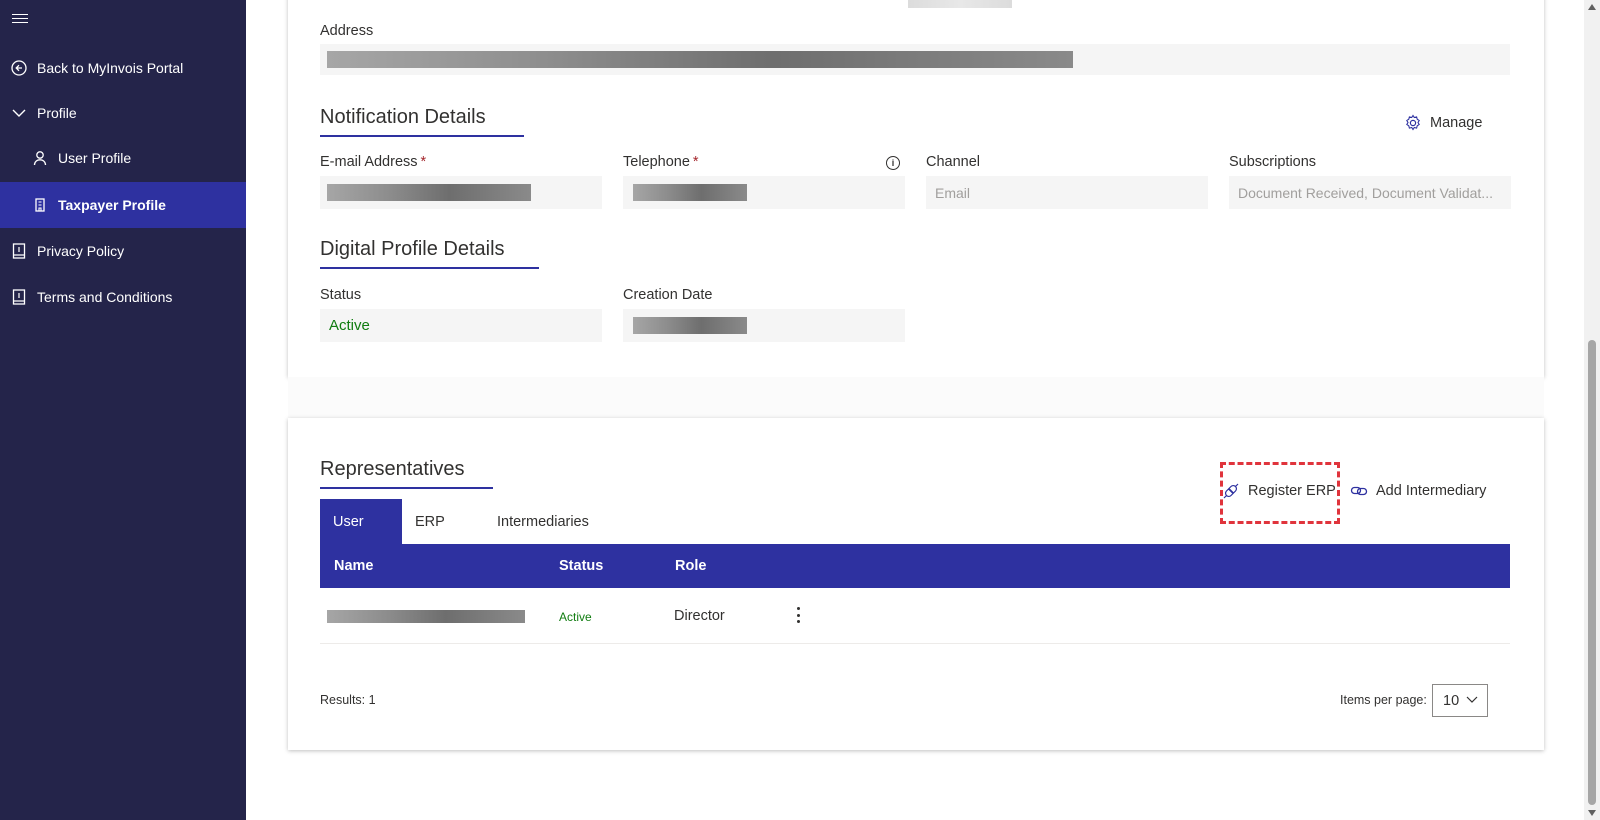 Image resolution: width=1600 pixels, height=820 pixels. I want to click on tab-erp: ERP, so click(443, 522).